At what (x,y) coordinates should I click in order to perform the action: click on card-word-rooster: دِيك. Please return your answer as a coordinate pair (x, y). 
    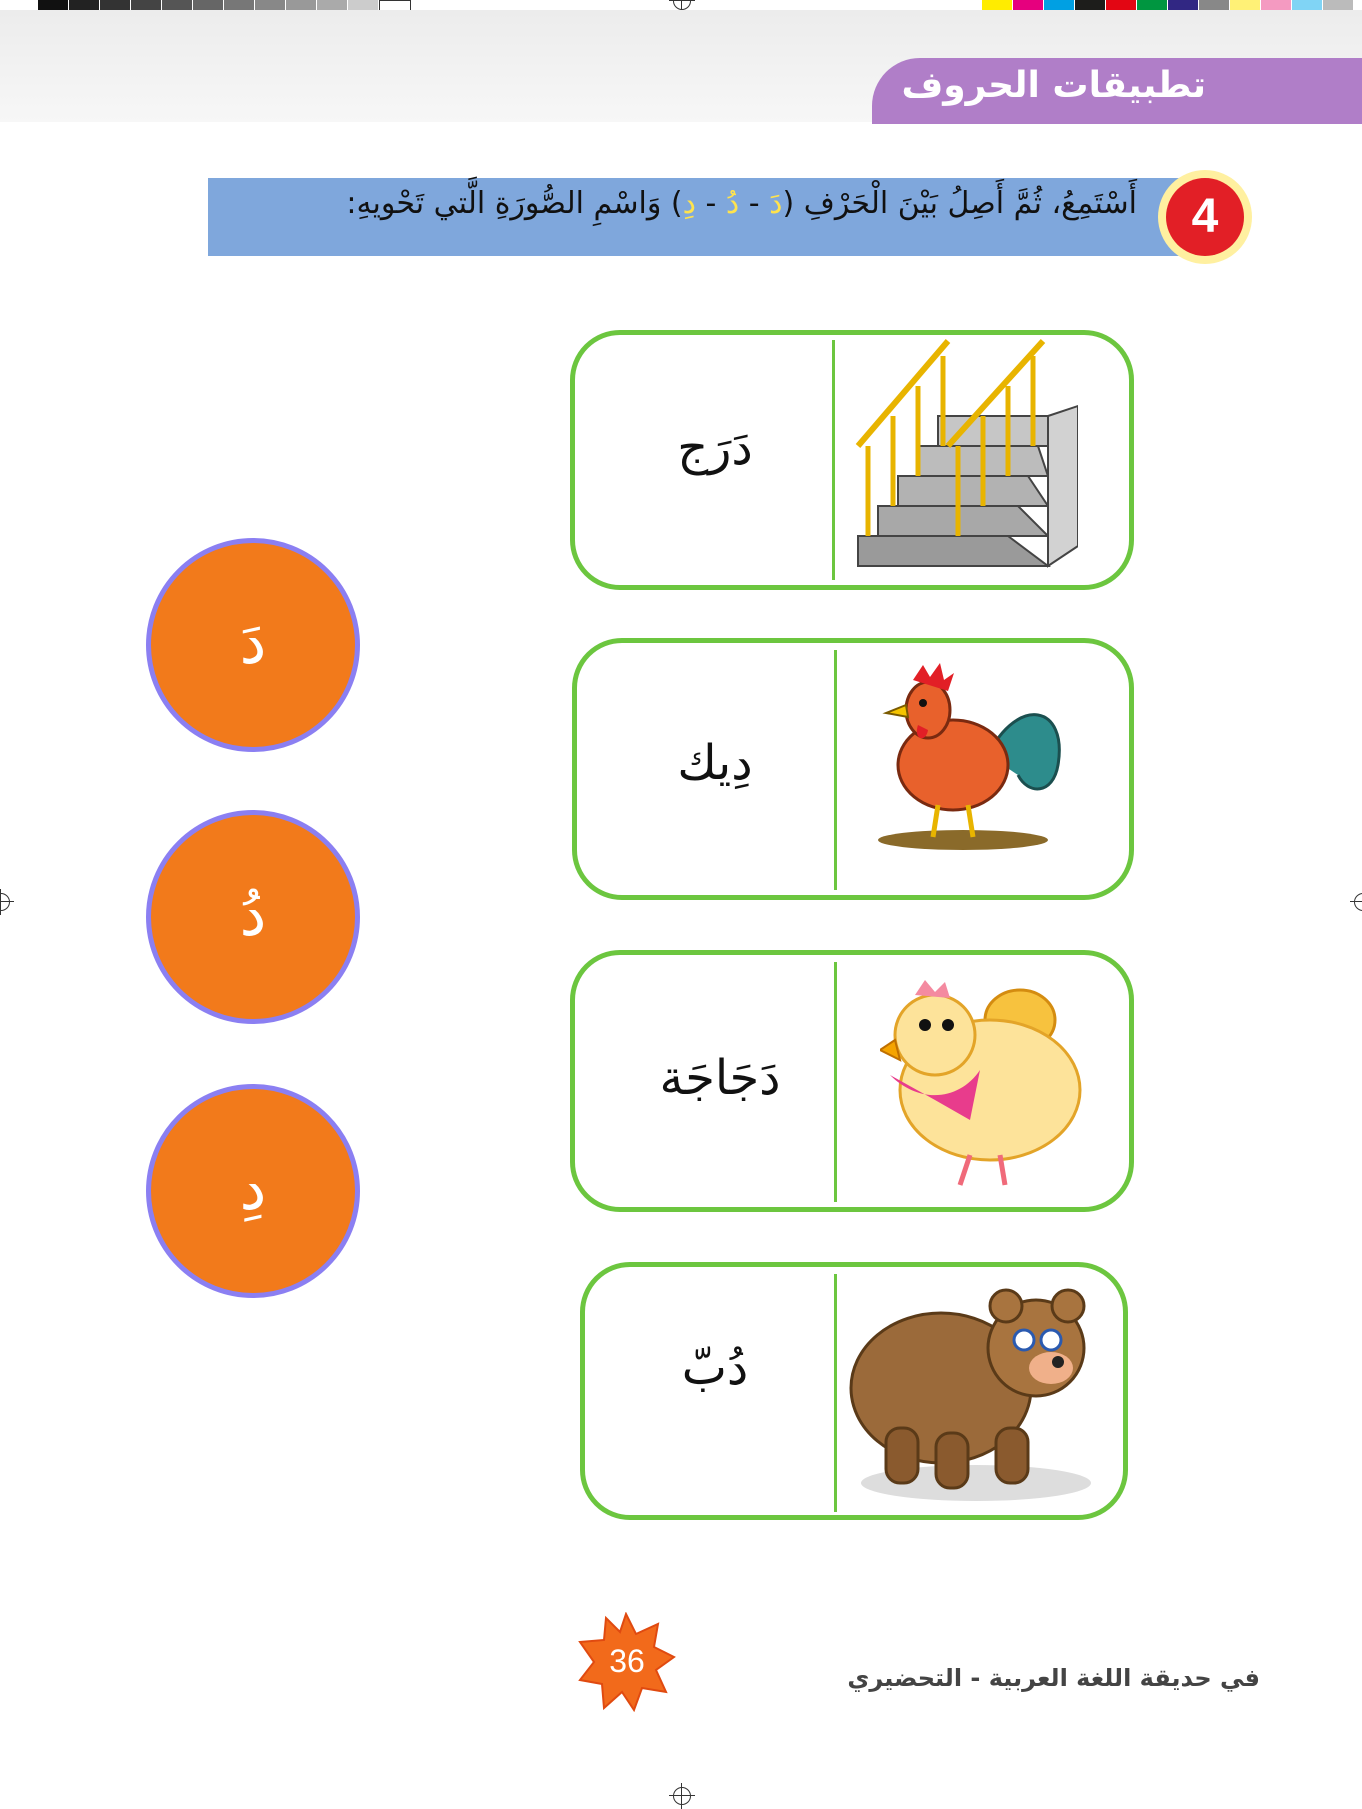
    Looking at the image, I should click on (715, 763).